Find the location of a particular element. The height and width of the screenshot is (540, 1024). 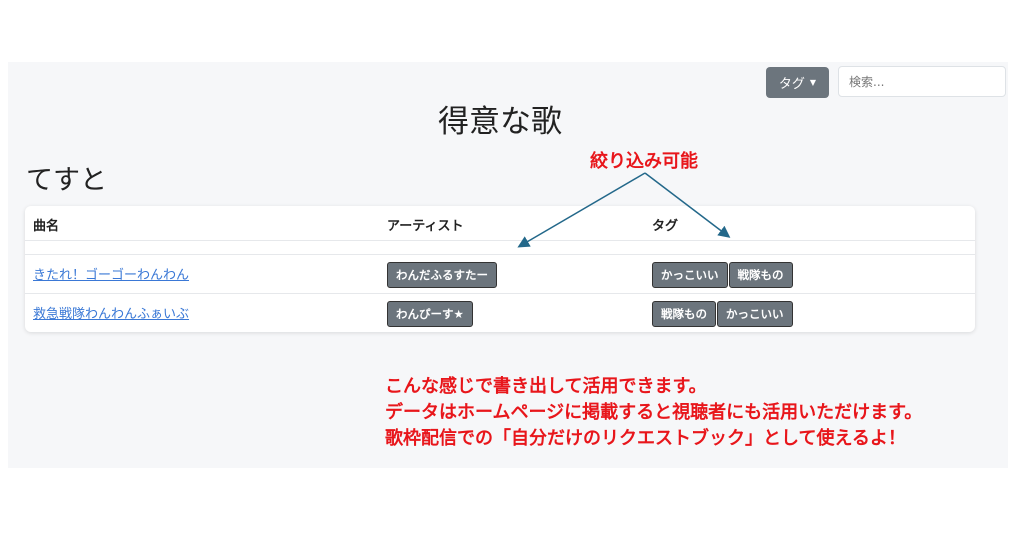

arrow-to-tag is located at coordinates (687, 205).